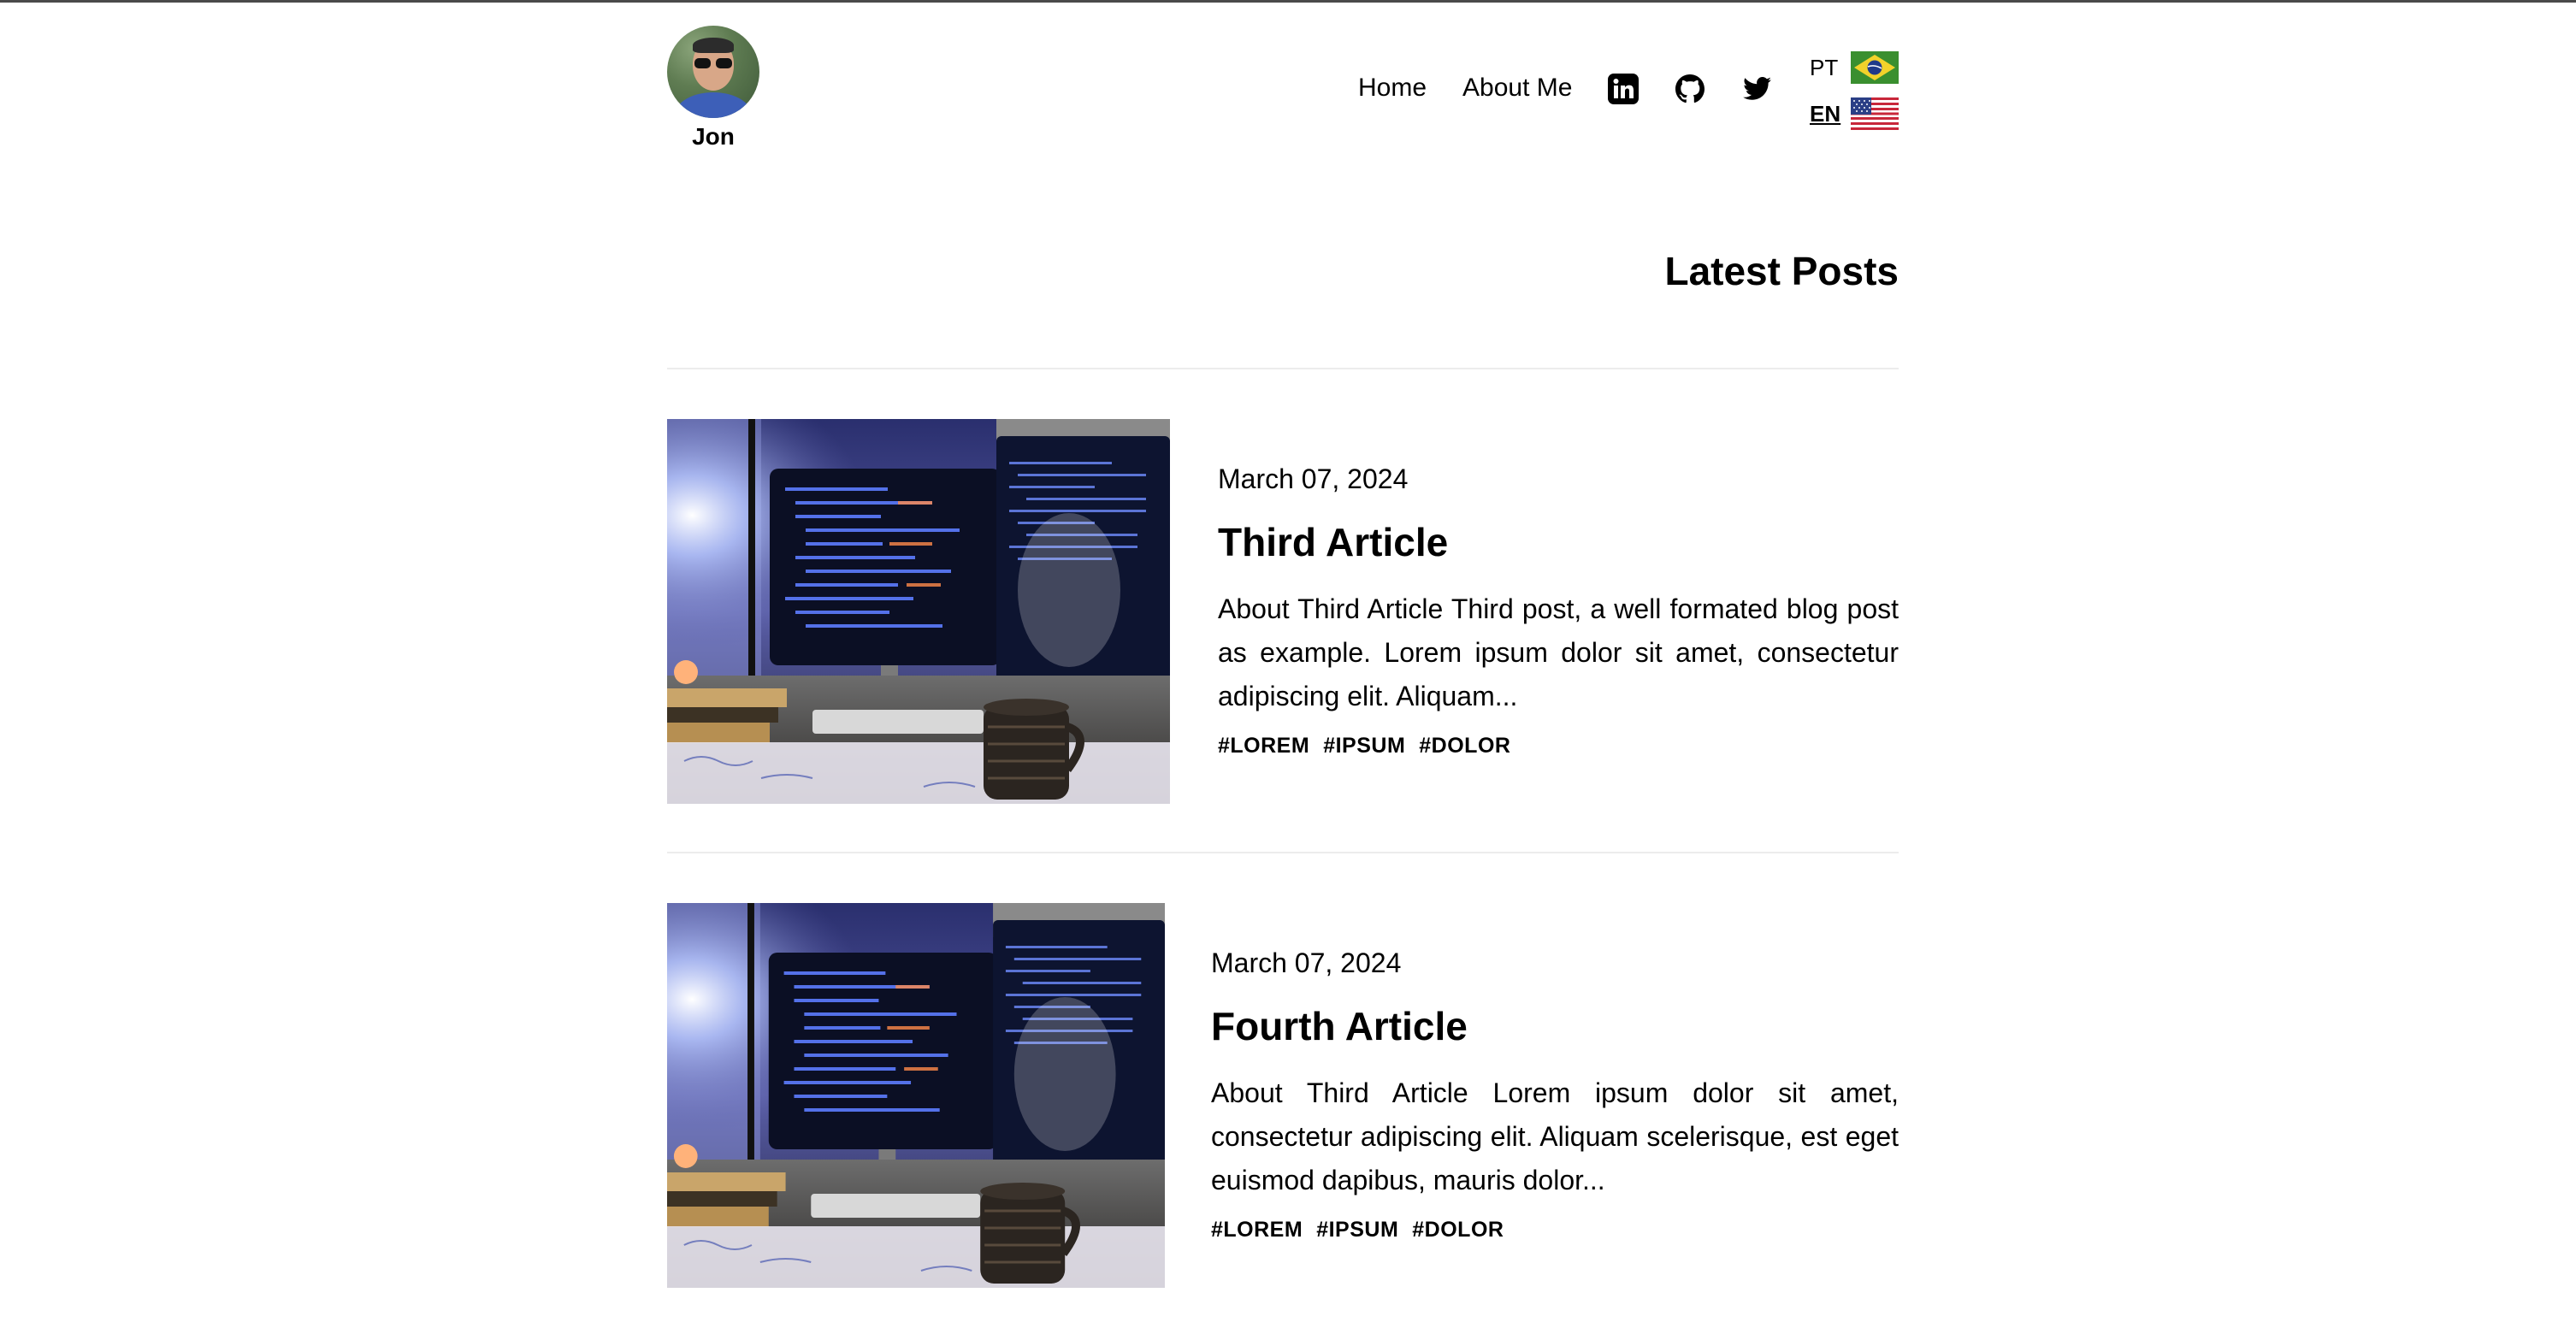 The width and height of the screenshot is (2576, 1334). I want to click on browser-top-border, so click(1288, 1).